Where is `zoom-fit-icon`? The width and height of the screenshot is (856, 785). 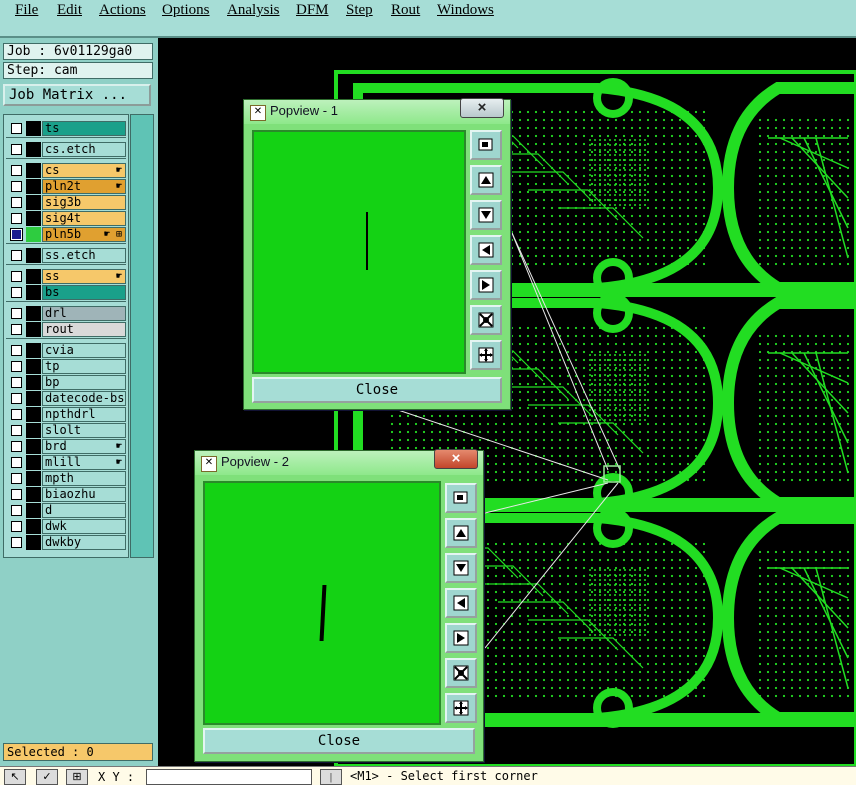 zoom-fit-icon is located at coordinates (486, 145).